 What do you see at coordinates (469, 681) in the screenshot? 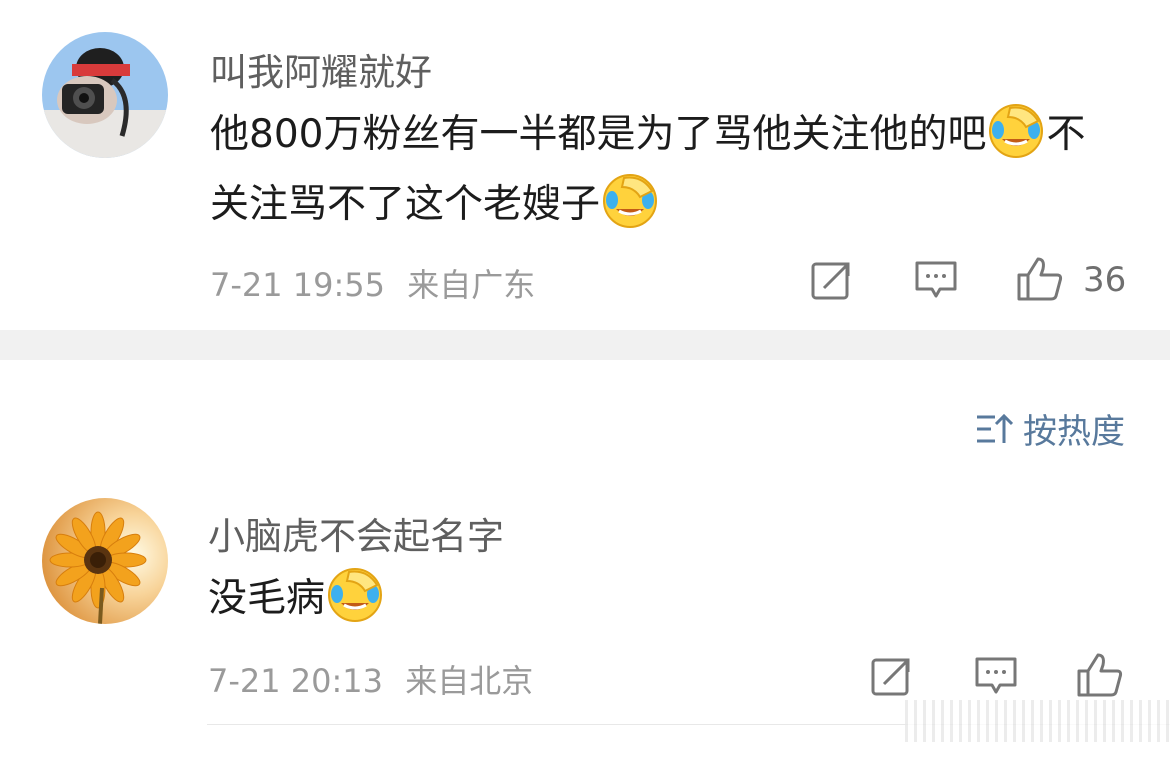
I see `comment-location: 来自北京` at bounding box center [469, 681].